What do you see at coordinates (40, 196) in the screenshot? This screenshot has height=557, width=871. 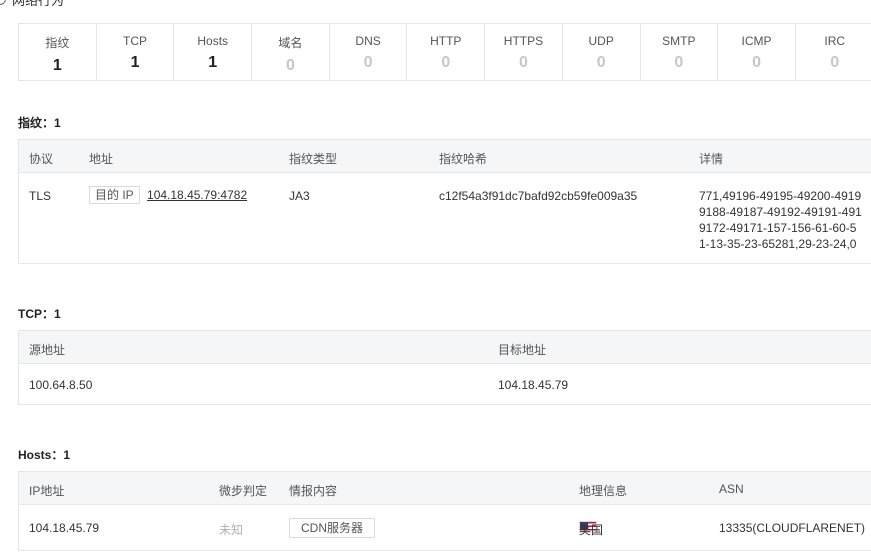 I see `protocol-cell: TLS` at bounding box center [40, 196].